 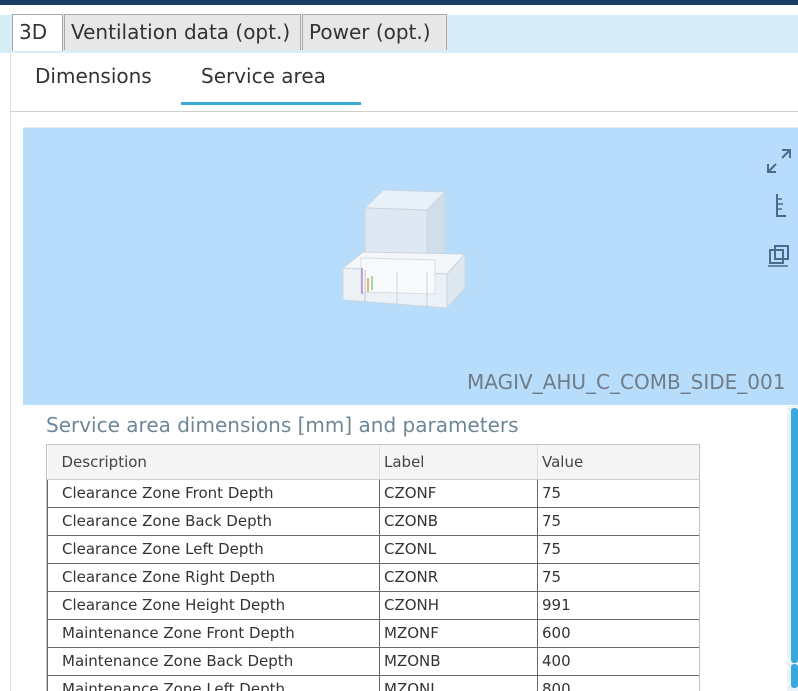 What do you see at coordinates (458, 577) in the screenshot?
I see `cell-label: CZONR` at bounding box center [458, 577].